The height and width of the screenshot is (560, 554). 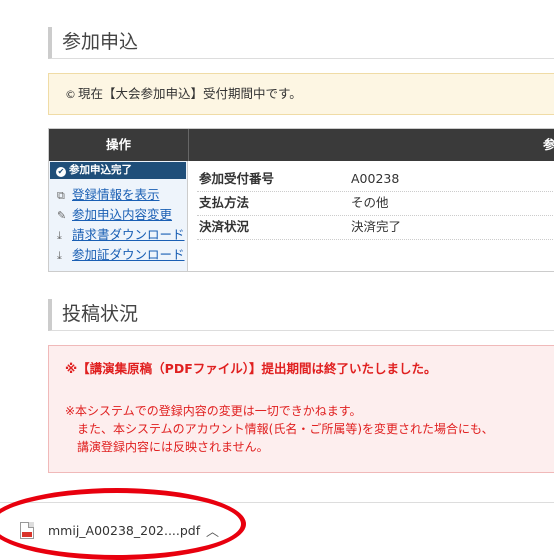 I want to click on status-badge: ✔ 参加申込完了, so click(x=118, y=170).